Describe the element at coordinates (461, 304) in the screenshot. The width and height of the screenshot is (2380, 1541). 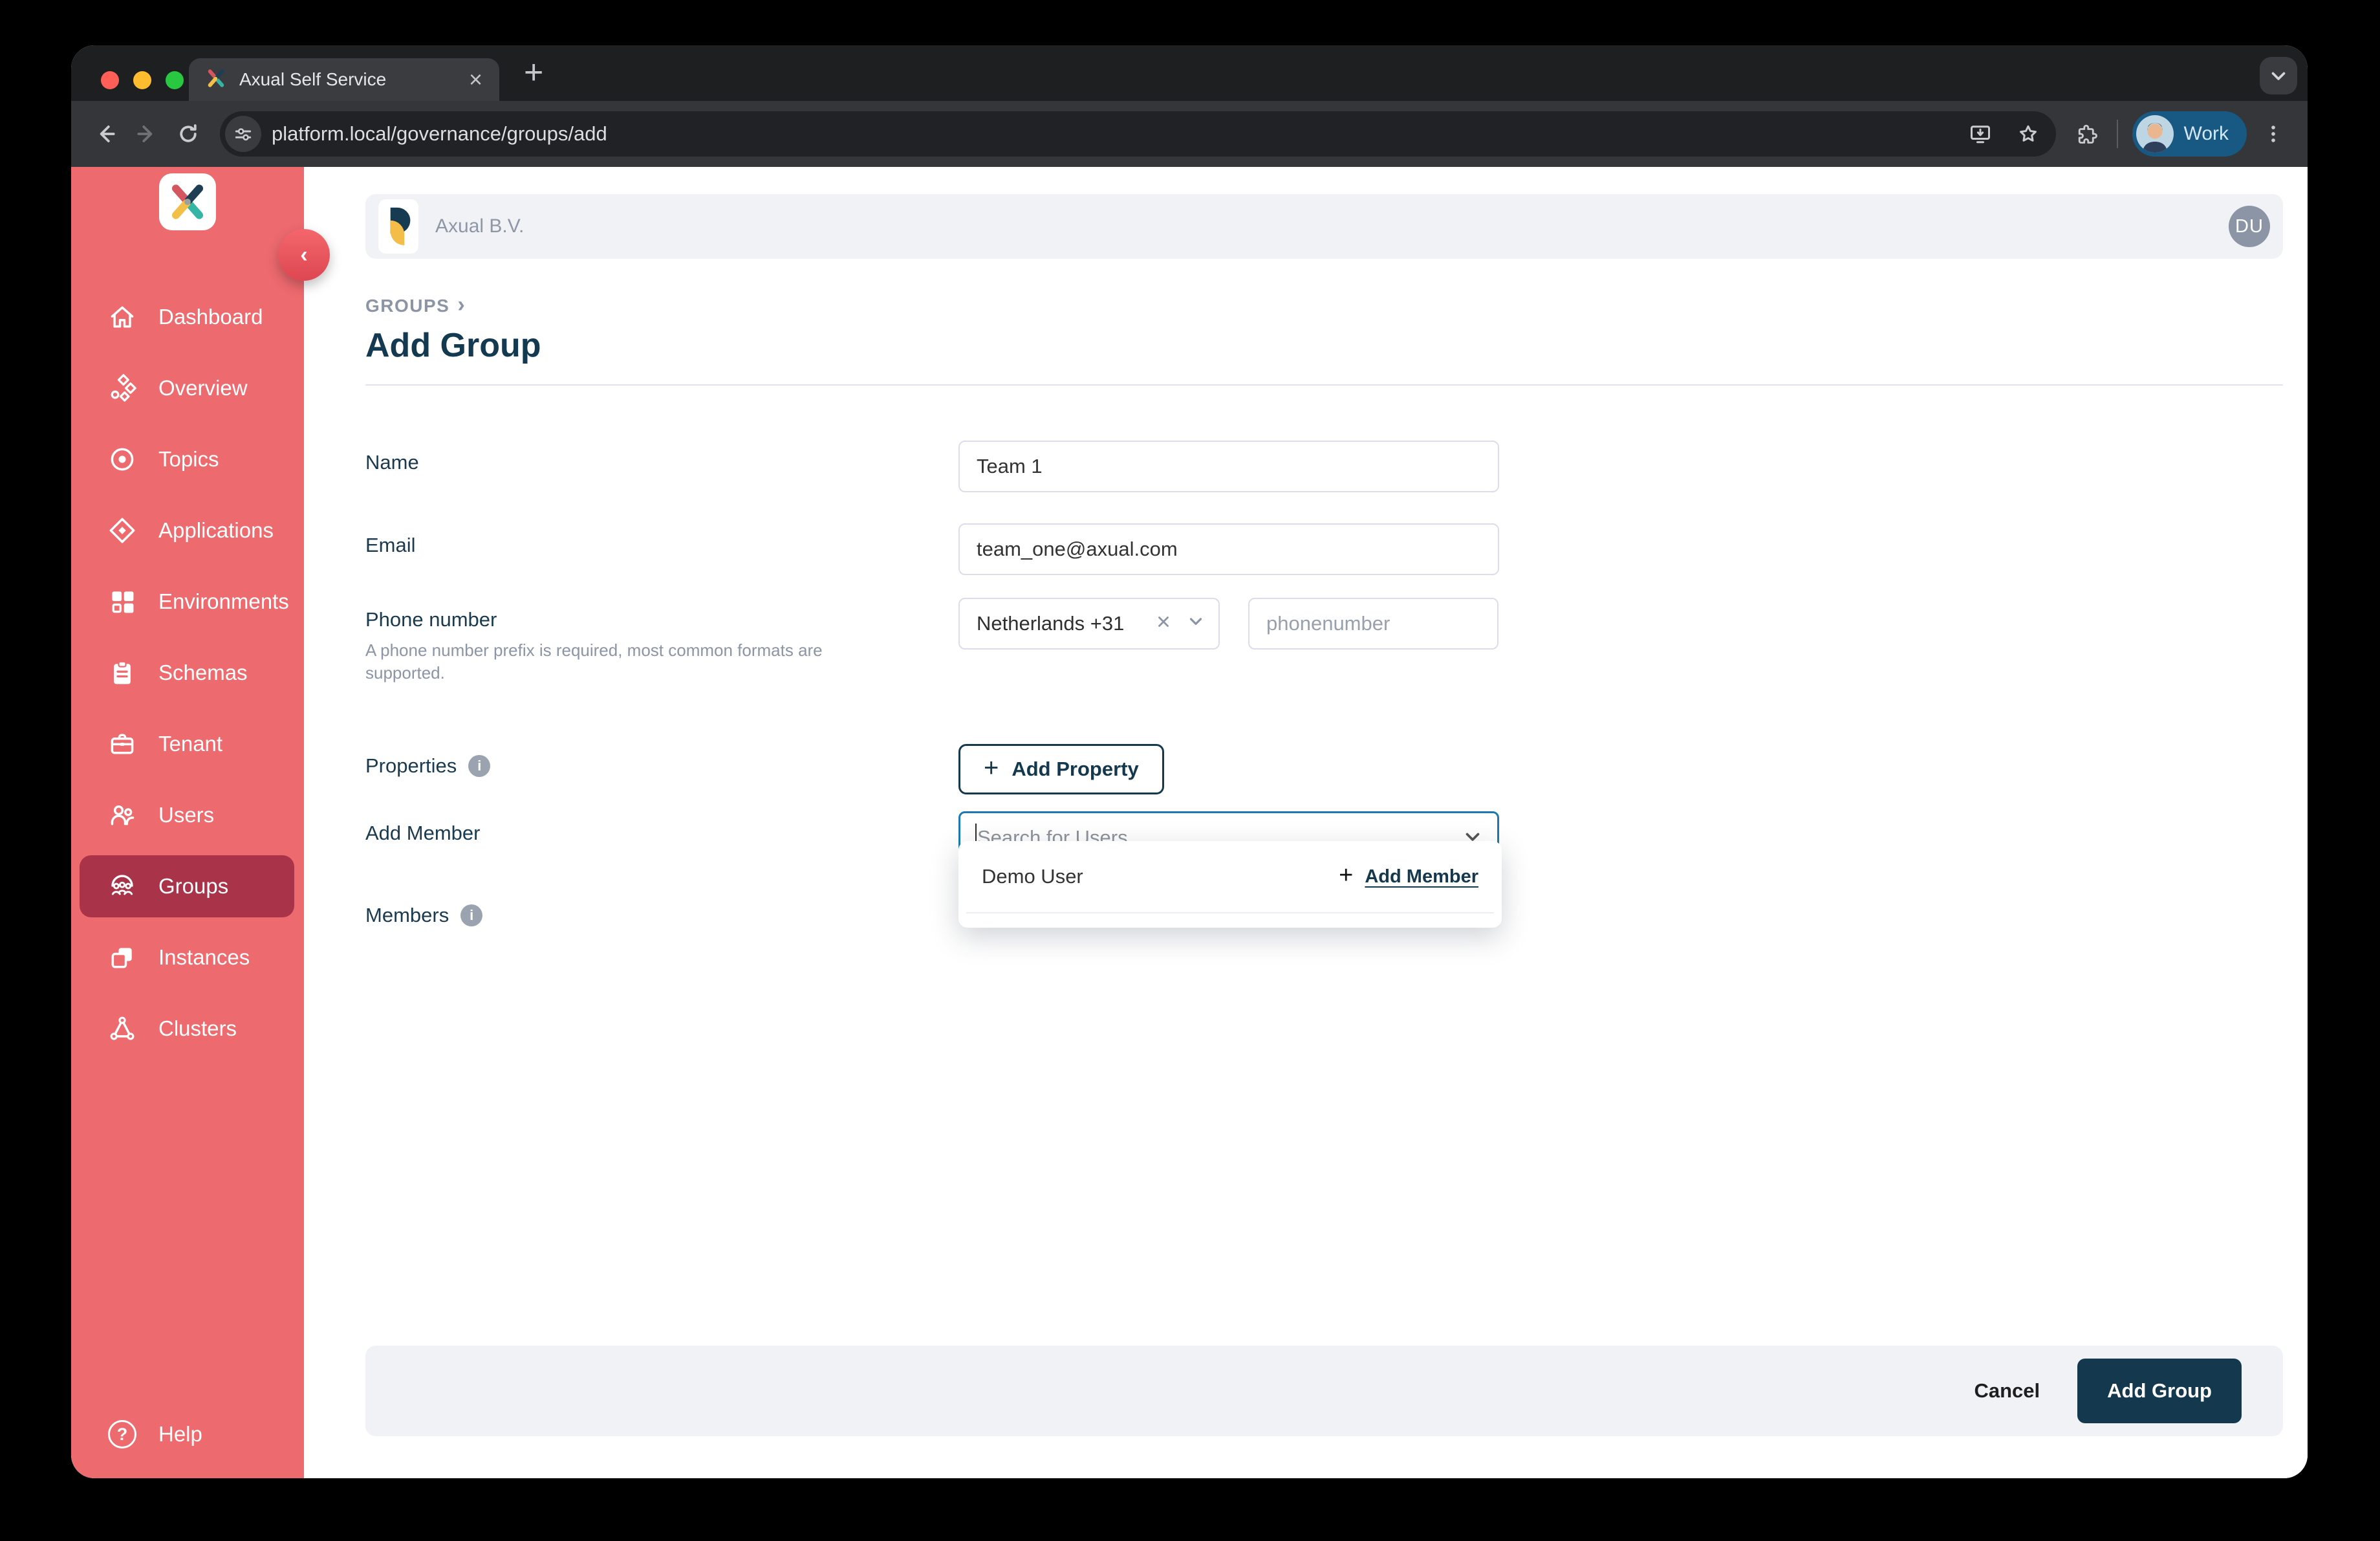
I see `chevron-right-icon: ›` at that location.